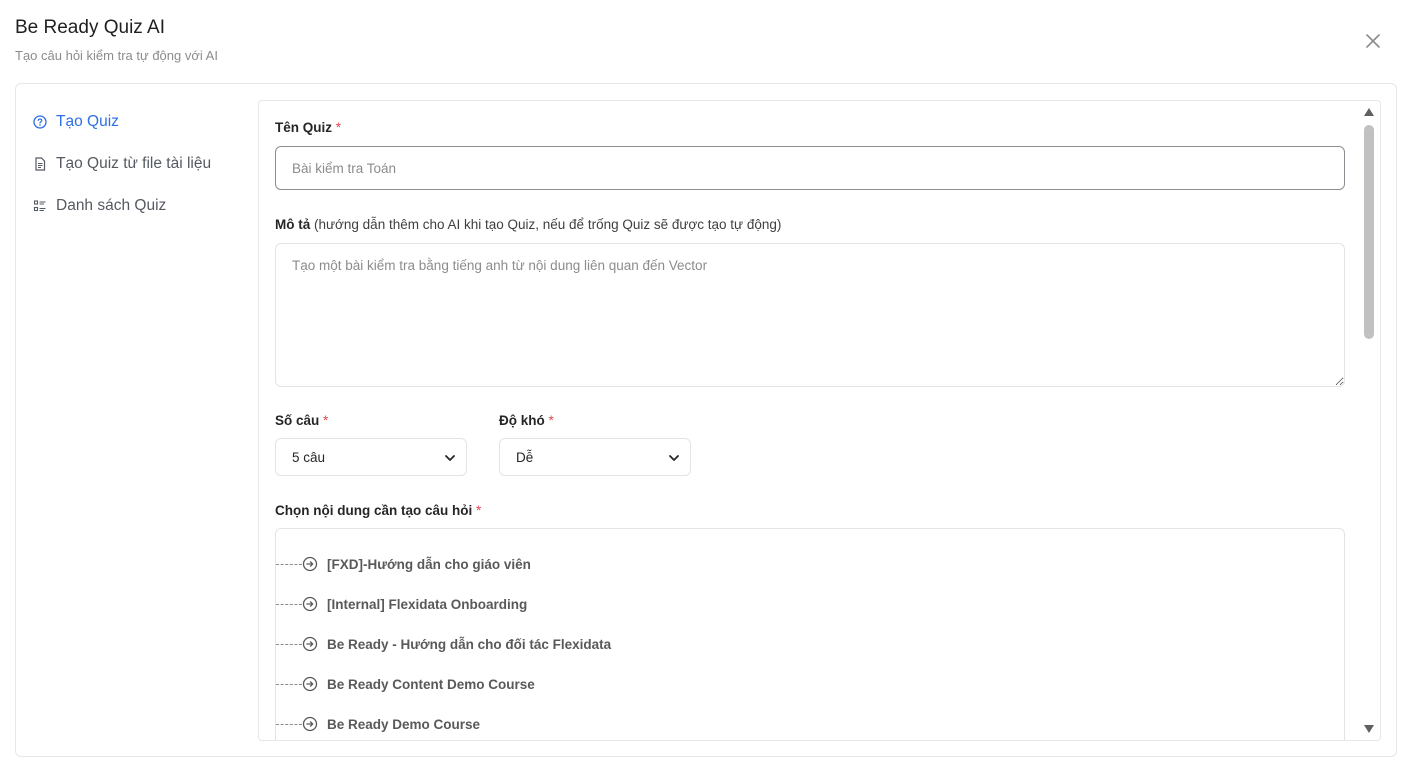  Describe the element at coordinates (90, 27) in the screenshot. I see `dialog-title: Be Ready Quiz AI` at that location.